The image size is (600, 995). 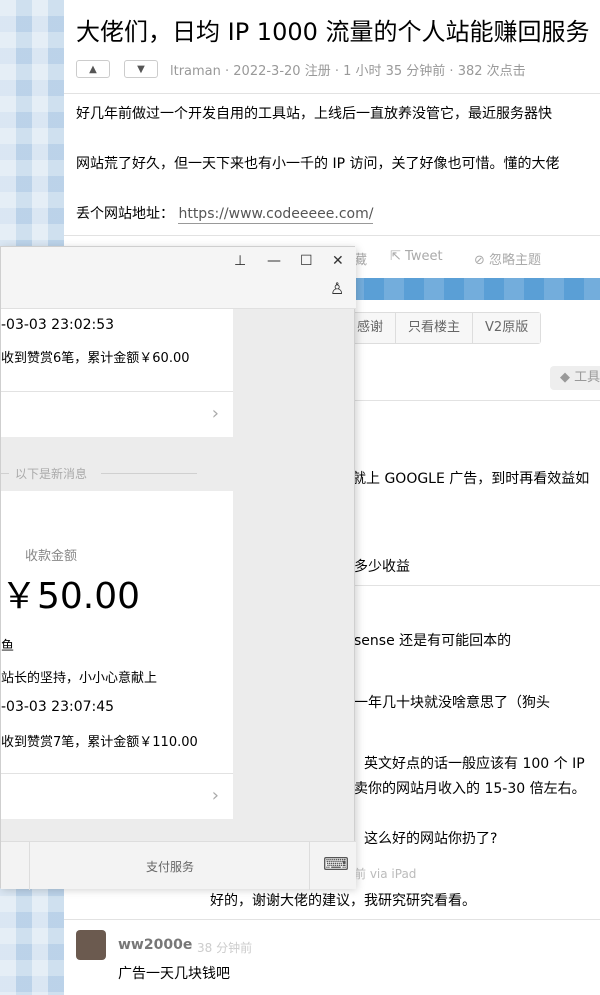 What do you see at coordinates (274, 261) in the screenshot?
I see `minimize-icon: —` at bounding box center [274, 261].